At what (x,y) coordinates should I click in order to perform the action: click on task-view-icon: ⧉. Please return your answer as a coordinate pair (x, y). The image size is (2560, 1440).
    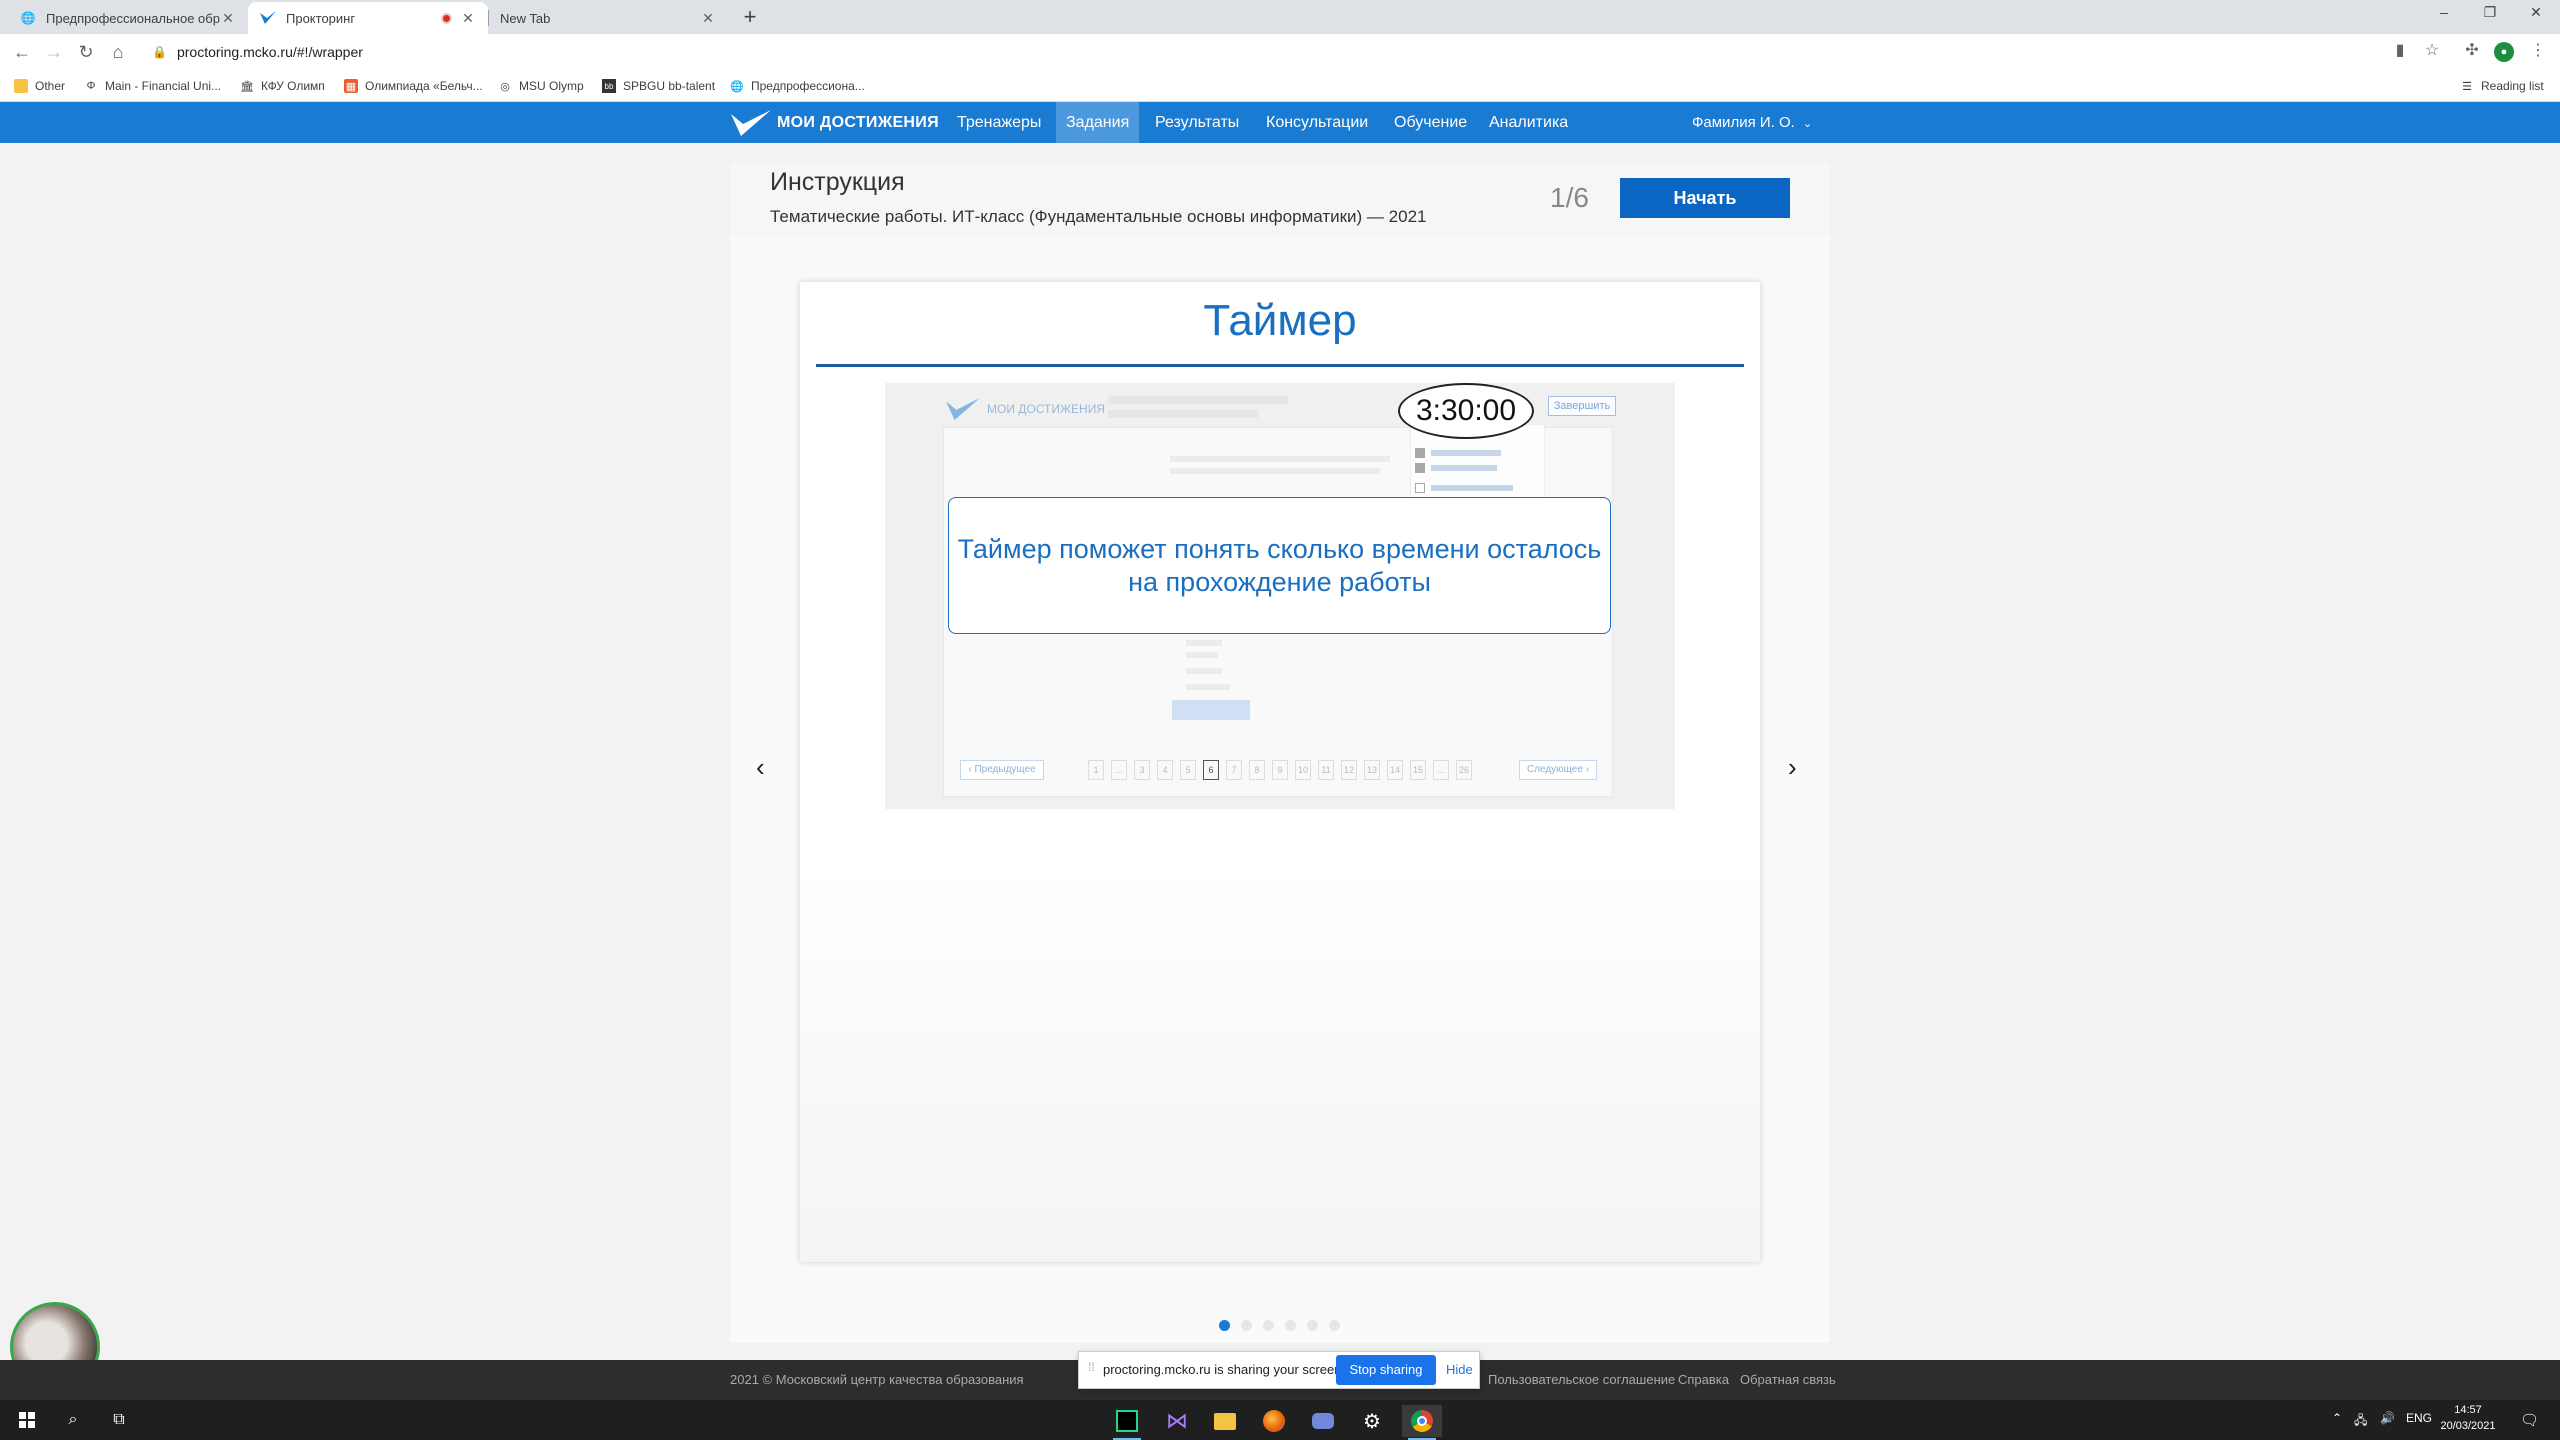
    Looking at the image, I should click on (119, 1420).